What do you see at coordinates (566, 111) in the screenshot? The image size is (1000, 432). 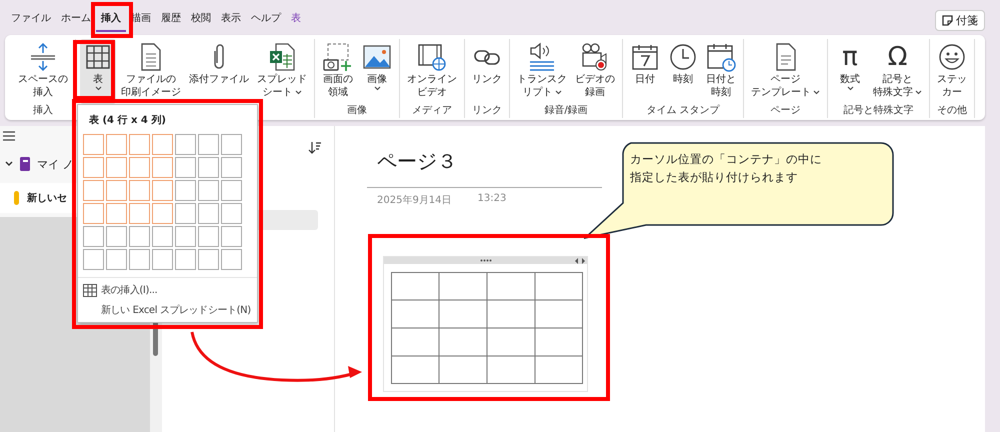 I see `group-label: 録音/録画` at bounding box center [566, 111].